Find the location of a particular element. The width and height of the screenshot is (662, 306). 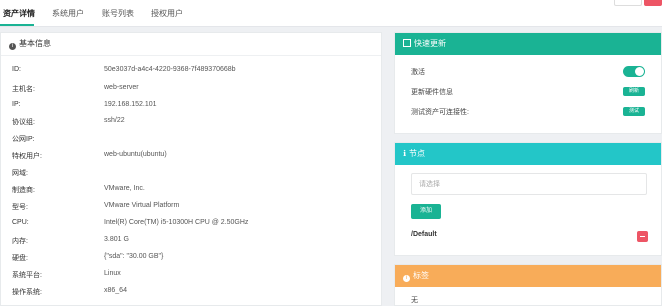

tab-system-users: 系统用户 is located at coordinates (68, 13).